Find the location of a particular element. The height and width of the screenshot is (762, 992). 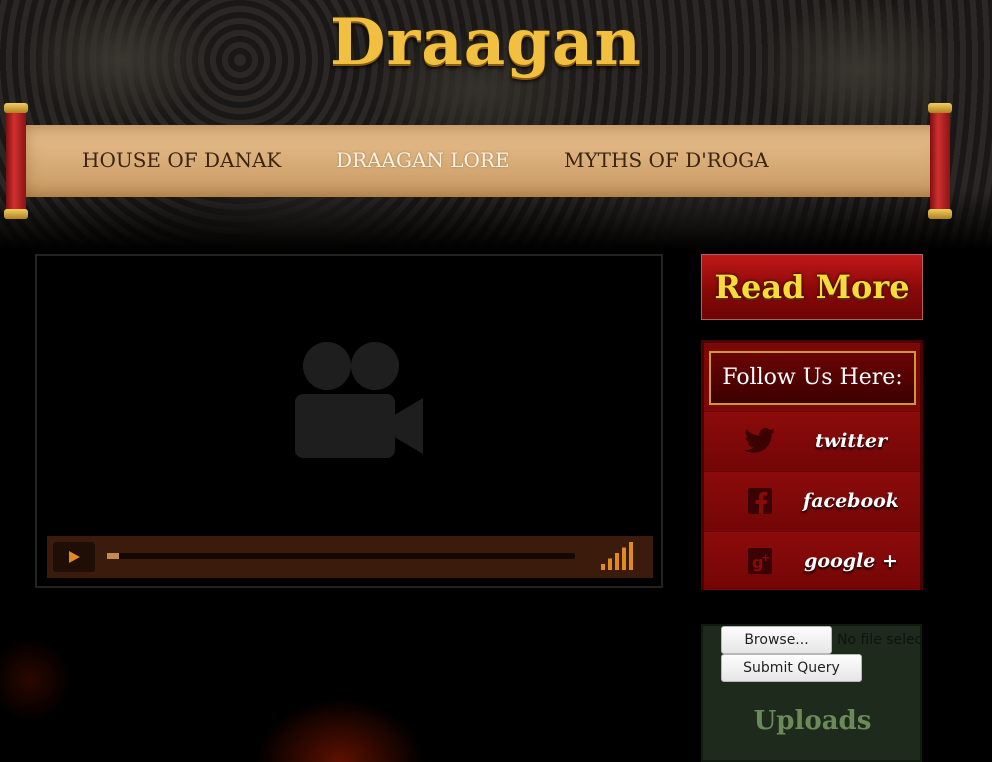

google-plus-link: g + google + is located at coordinates (812, 560).